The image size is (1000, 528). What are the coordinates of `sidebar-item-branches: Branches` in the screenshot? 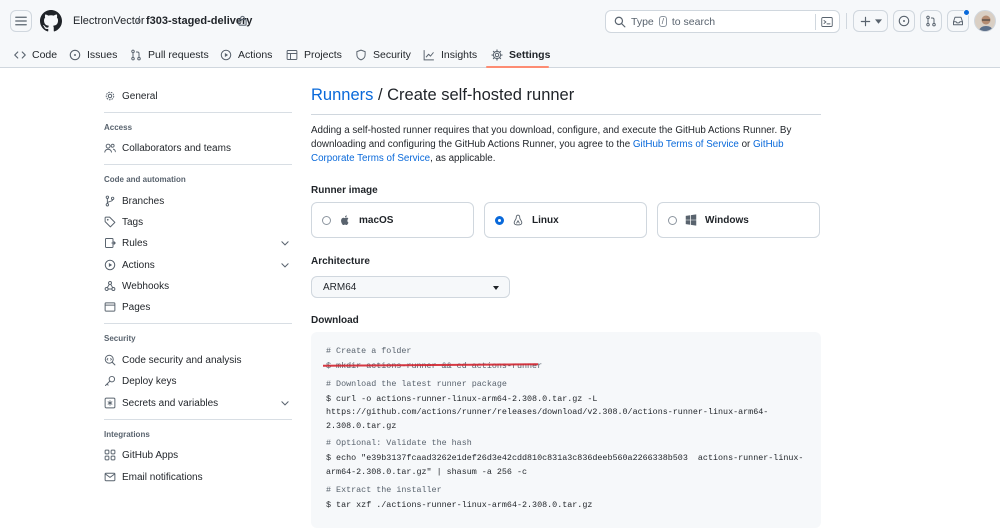 It's located at (198, 201).